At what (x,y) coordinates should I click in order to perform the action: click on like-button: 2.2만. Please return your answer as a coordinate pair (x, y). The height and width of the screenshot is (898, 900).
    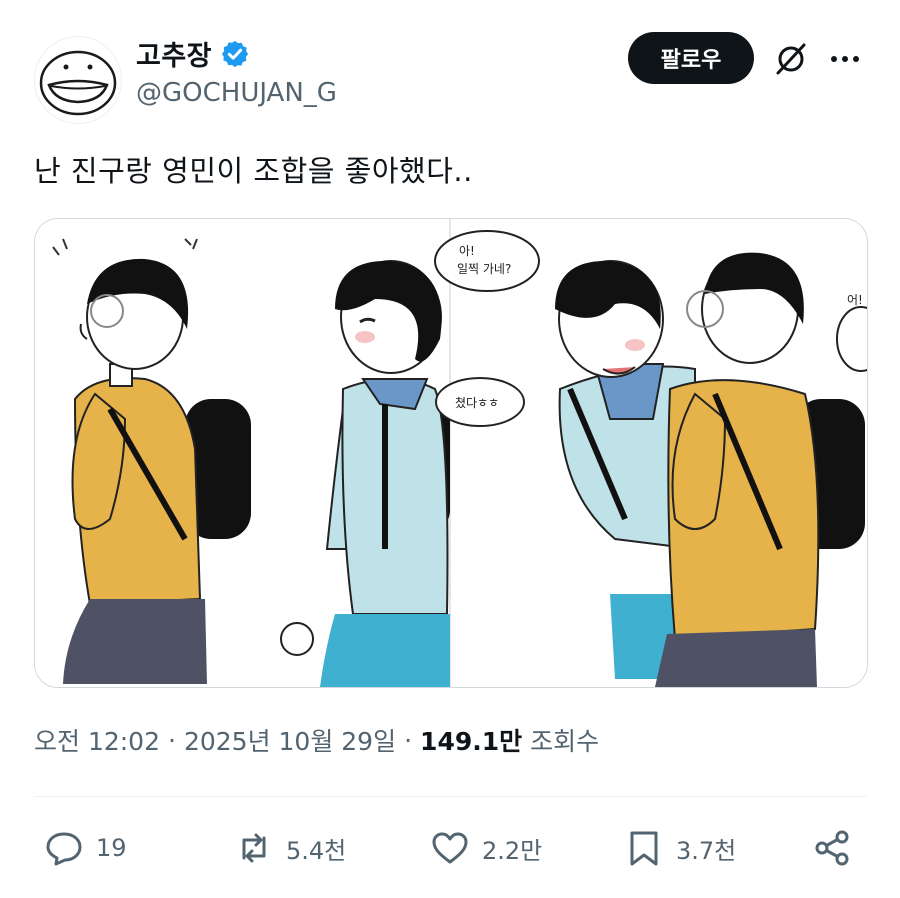
    Looking at the image, I should click on (486, 848).